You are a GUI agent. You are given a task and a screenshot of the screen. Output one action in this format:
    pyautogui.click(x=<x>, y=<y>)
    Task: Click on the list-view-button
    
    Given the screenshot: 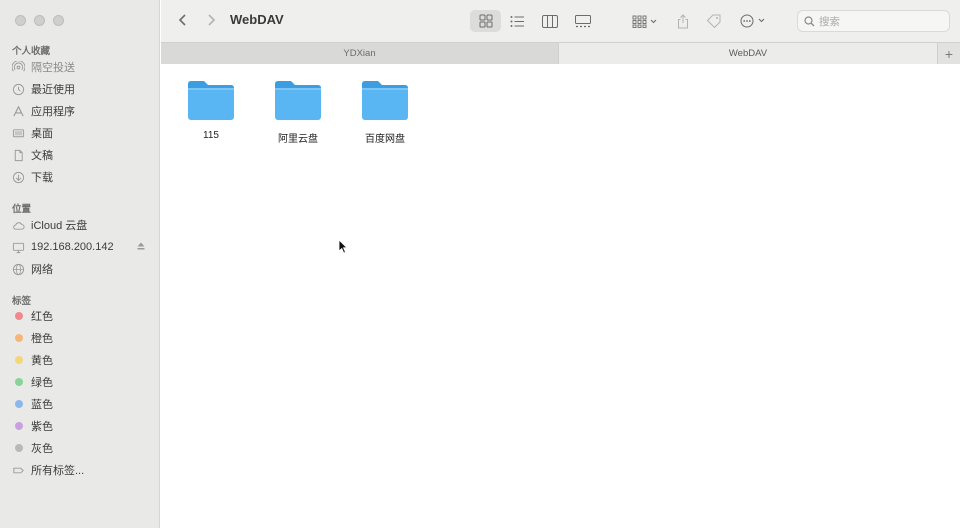 What is the action you would take?
    pyautogui.click(x=517, y=21)
    